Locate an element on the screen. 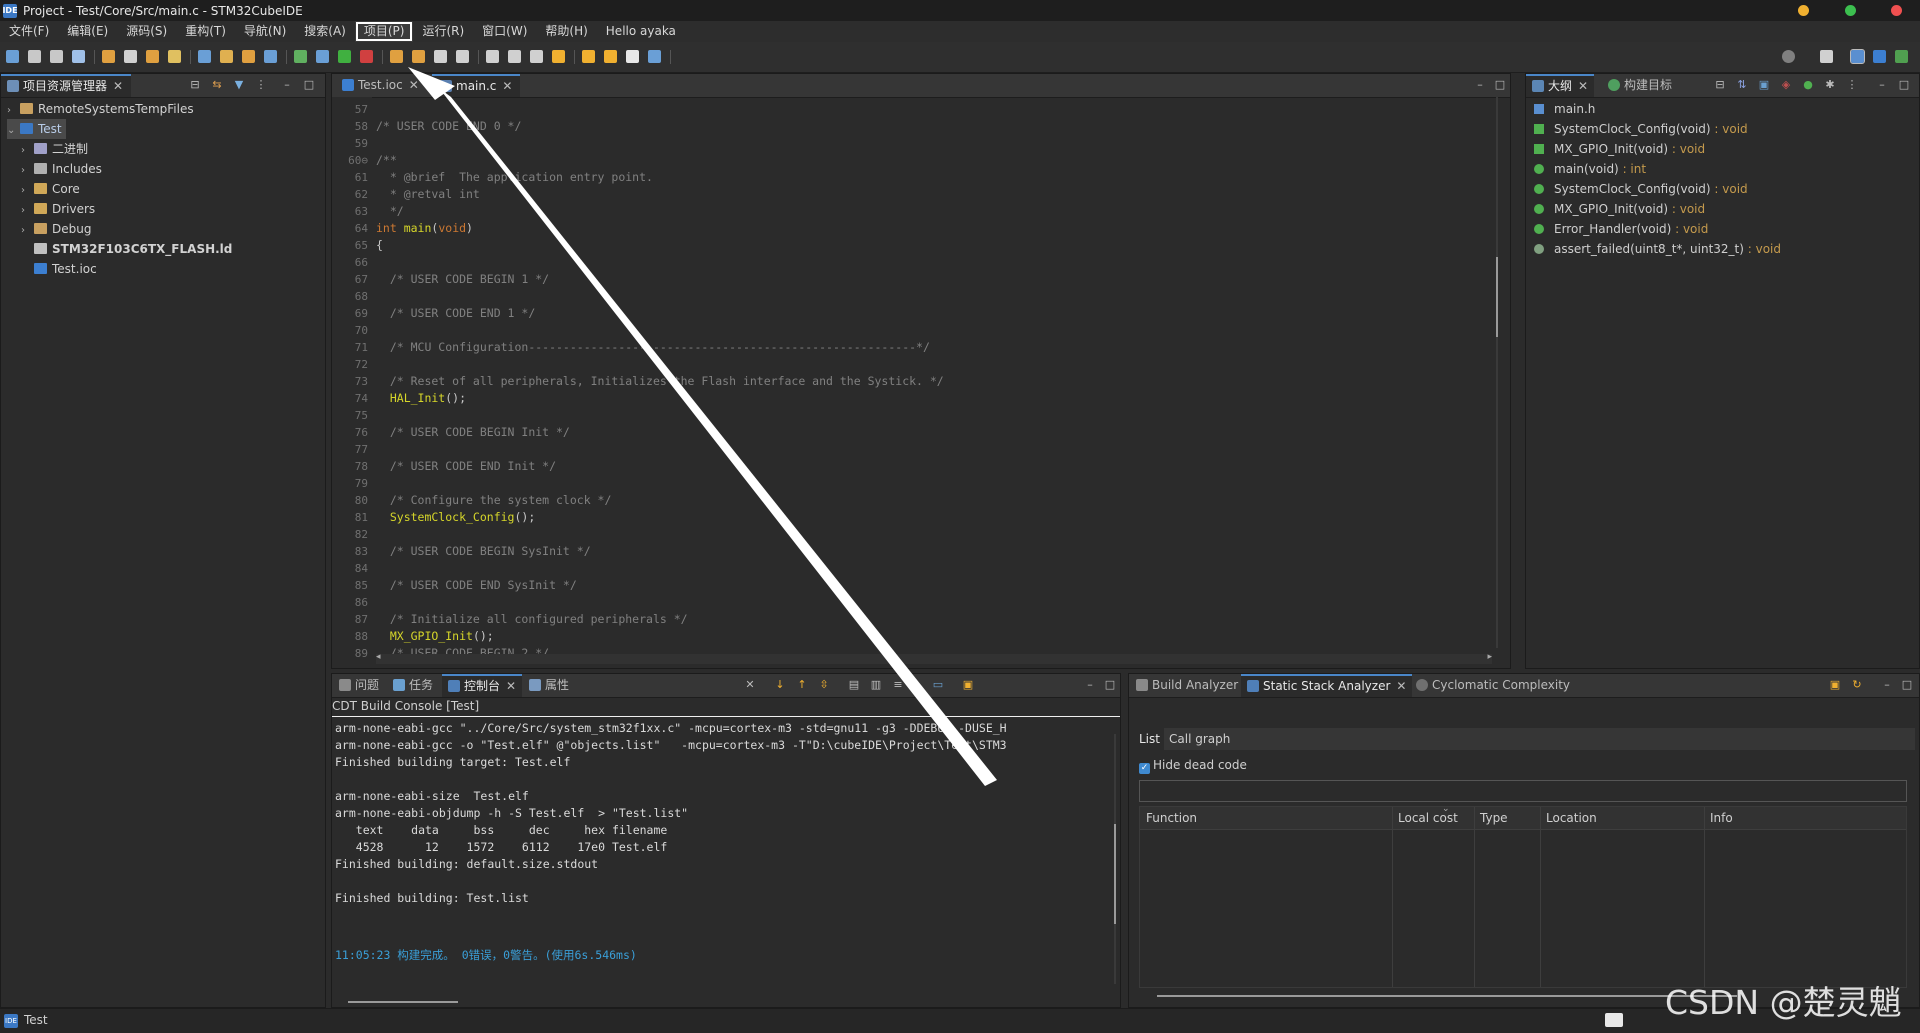  tab-problems: 问题 is located at coordinates (359, 685).